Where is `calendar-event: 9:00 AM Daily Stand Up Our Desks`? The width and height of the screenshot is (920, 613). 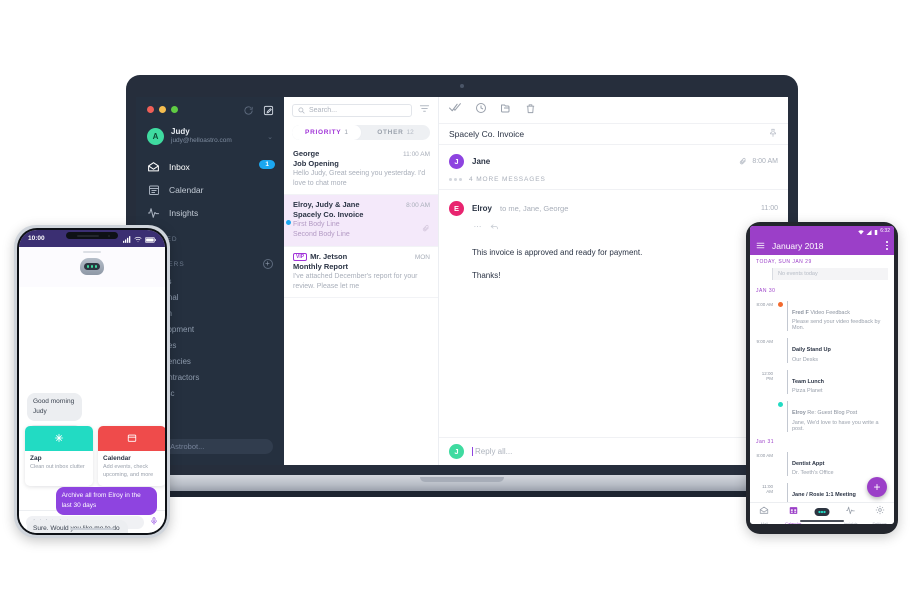 calendar-event: 9:00 AM Daily Stand Up Our Desks is located at coordinates (822, 351).